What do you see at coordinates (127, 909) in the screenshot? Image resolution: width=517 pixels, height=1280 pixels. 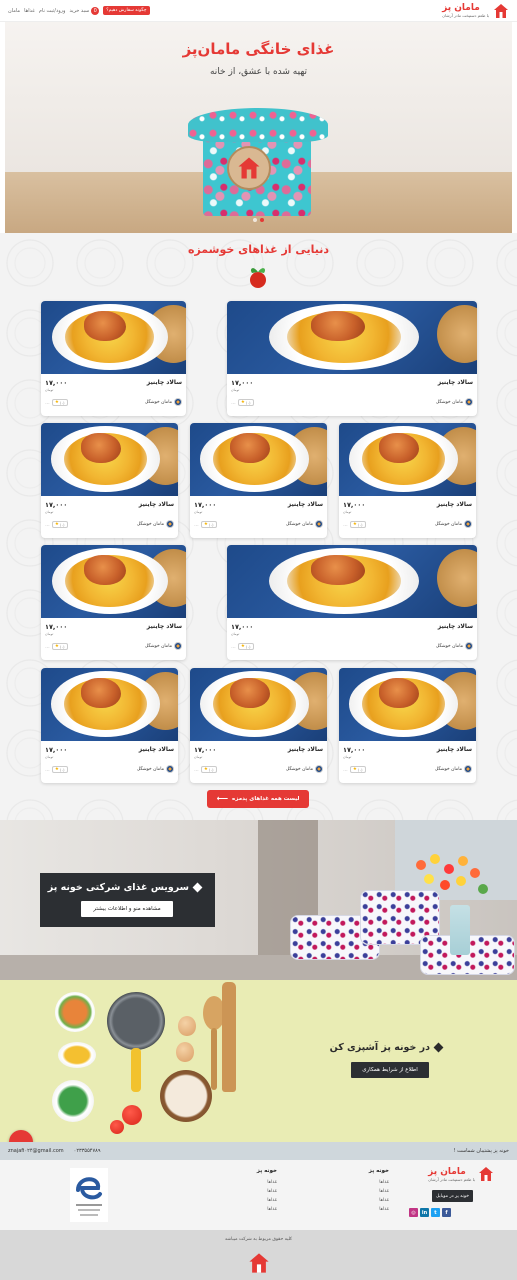 I see `corporate-more-button: مشاهده منو و اطلاعات بیشتر` at bounding box center [127, 909].